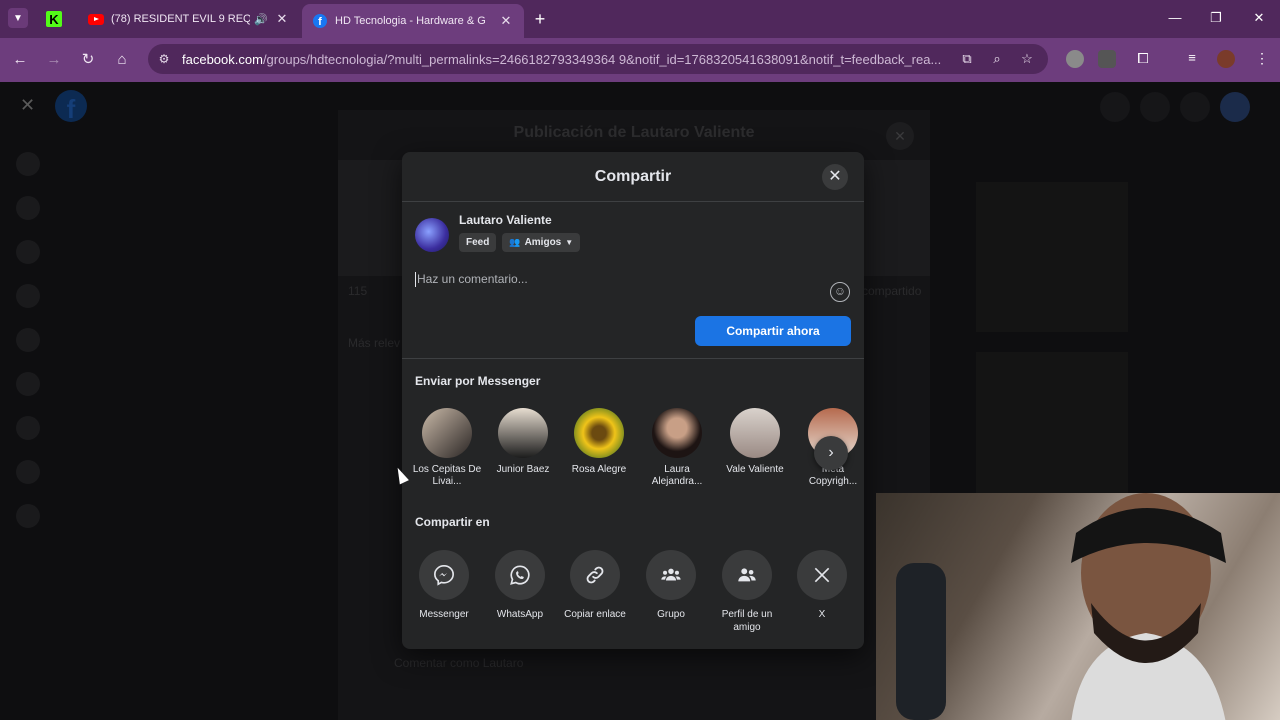 The width and height of the screenshot is (1280, 720). I want to click on share-target-messenger: Messenger, so click(444, 585).